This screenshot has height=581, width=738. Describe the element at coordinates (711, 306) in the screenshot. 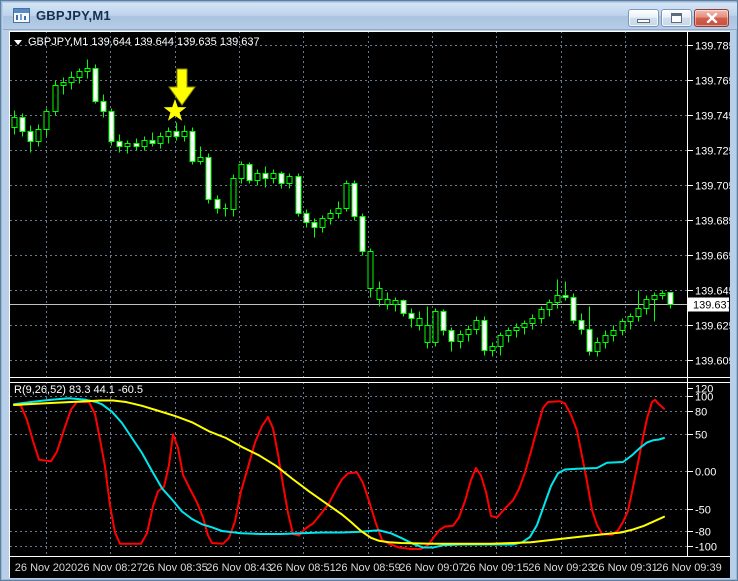

I see `current-price-label: 139.637` at that location.